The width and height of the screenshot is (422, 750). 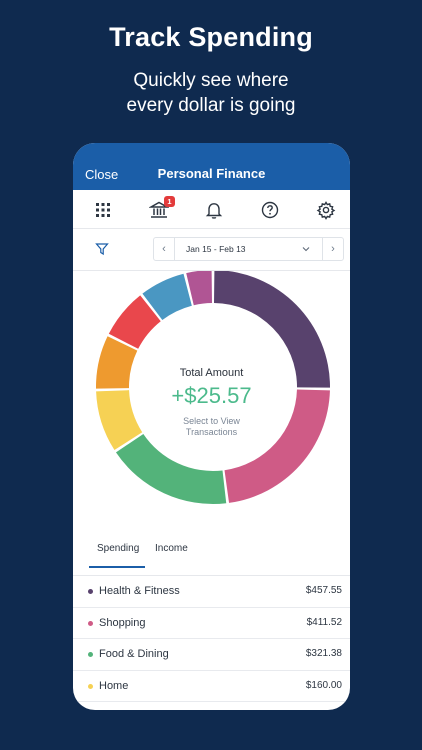 I want to click on active-tab-indicator, so click(x=117, y=567).